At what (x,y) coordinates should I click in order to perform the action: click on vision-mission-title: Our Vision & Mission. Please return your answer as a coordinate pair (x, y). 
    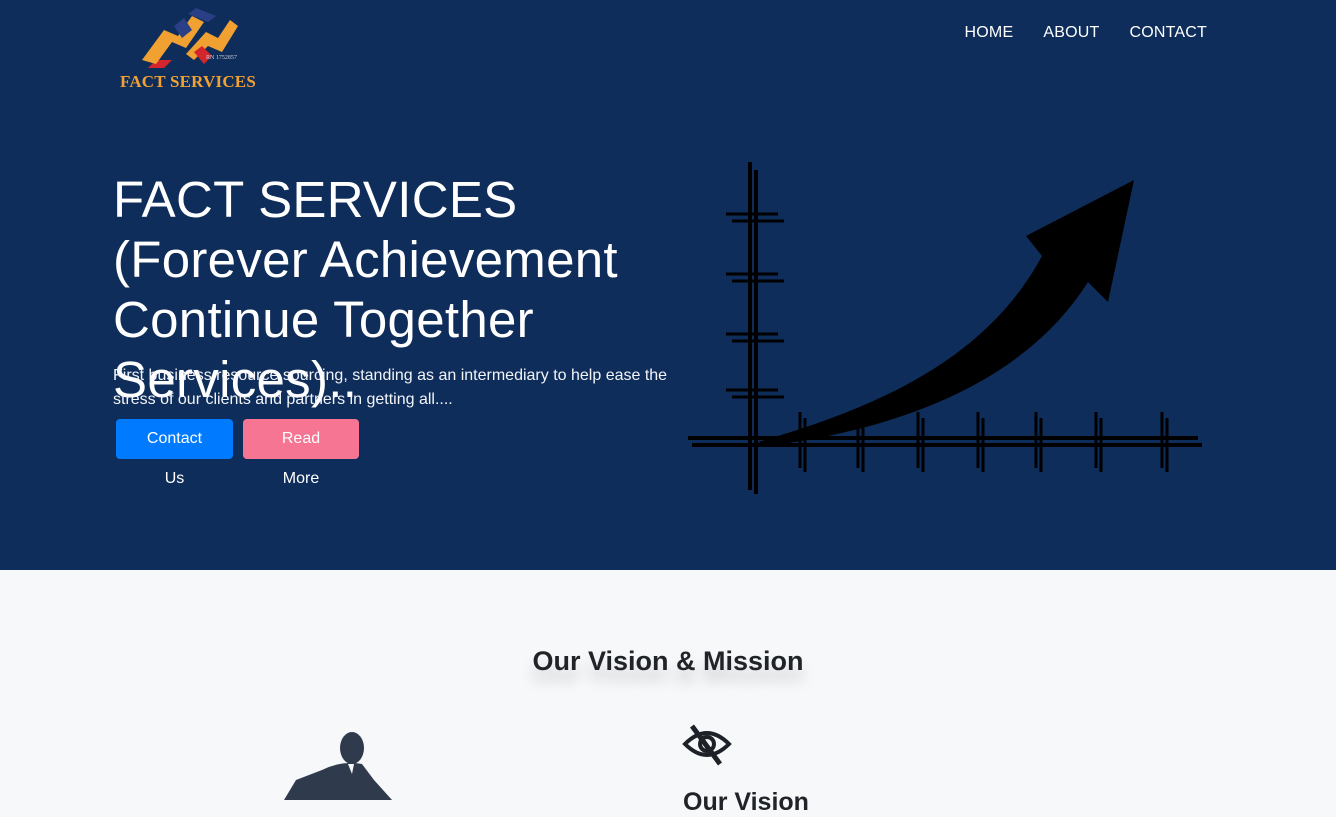
    Looking at the image, I should click on (668, 661).